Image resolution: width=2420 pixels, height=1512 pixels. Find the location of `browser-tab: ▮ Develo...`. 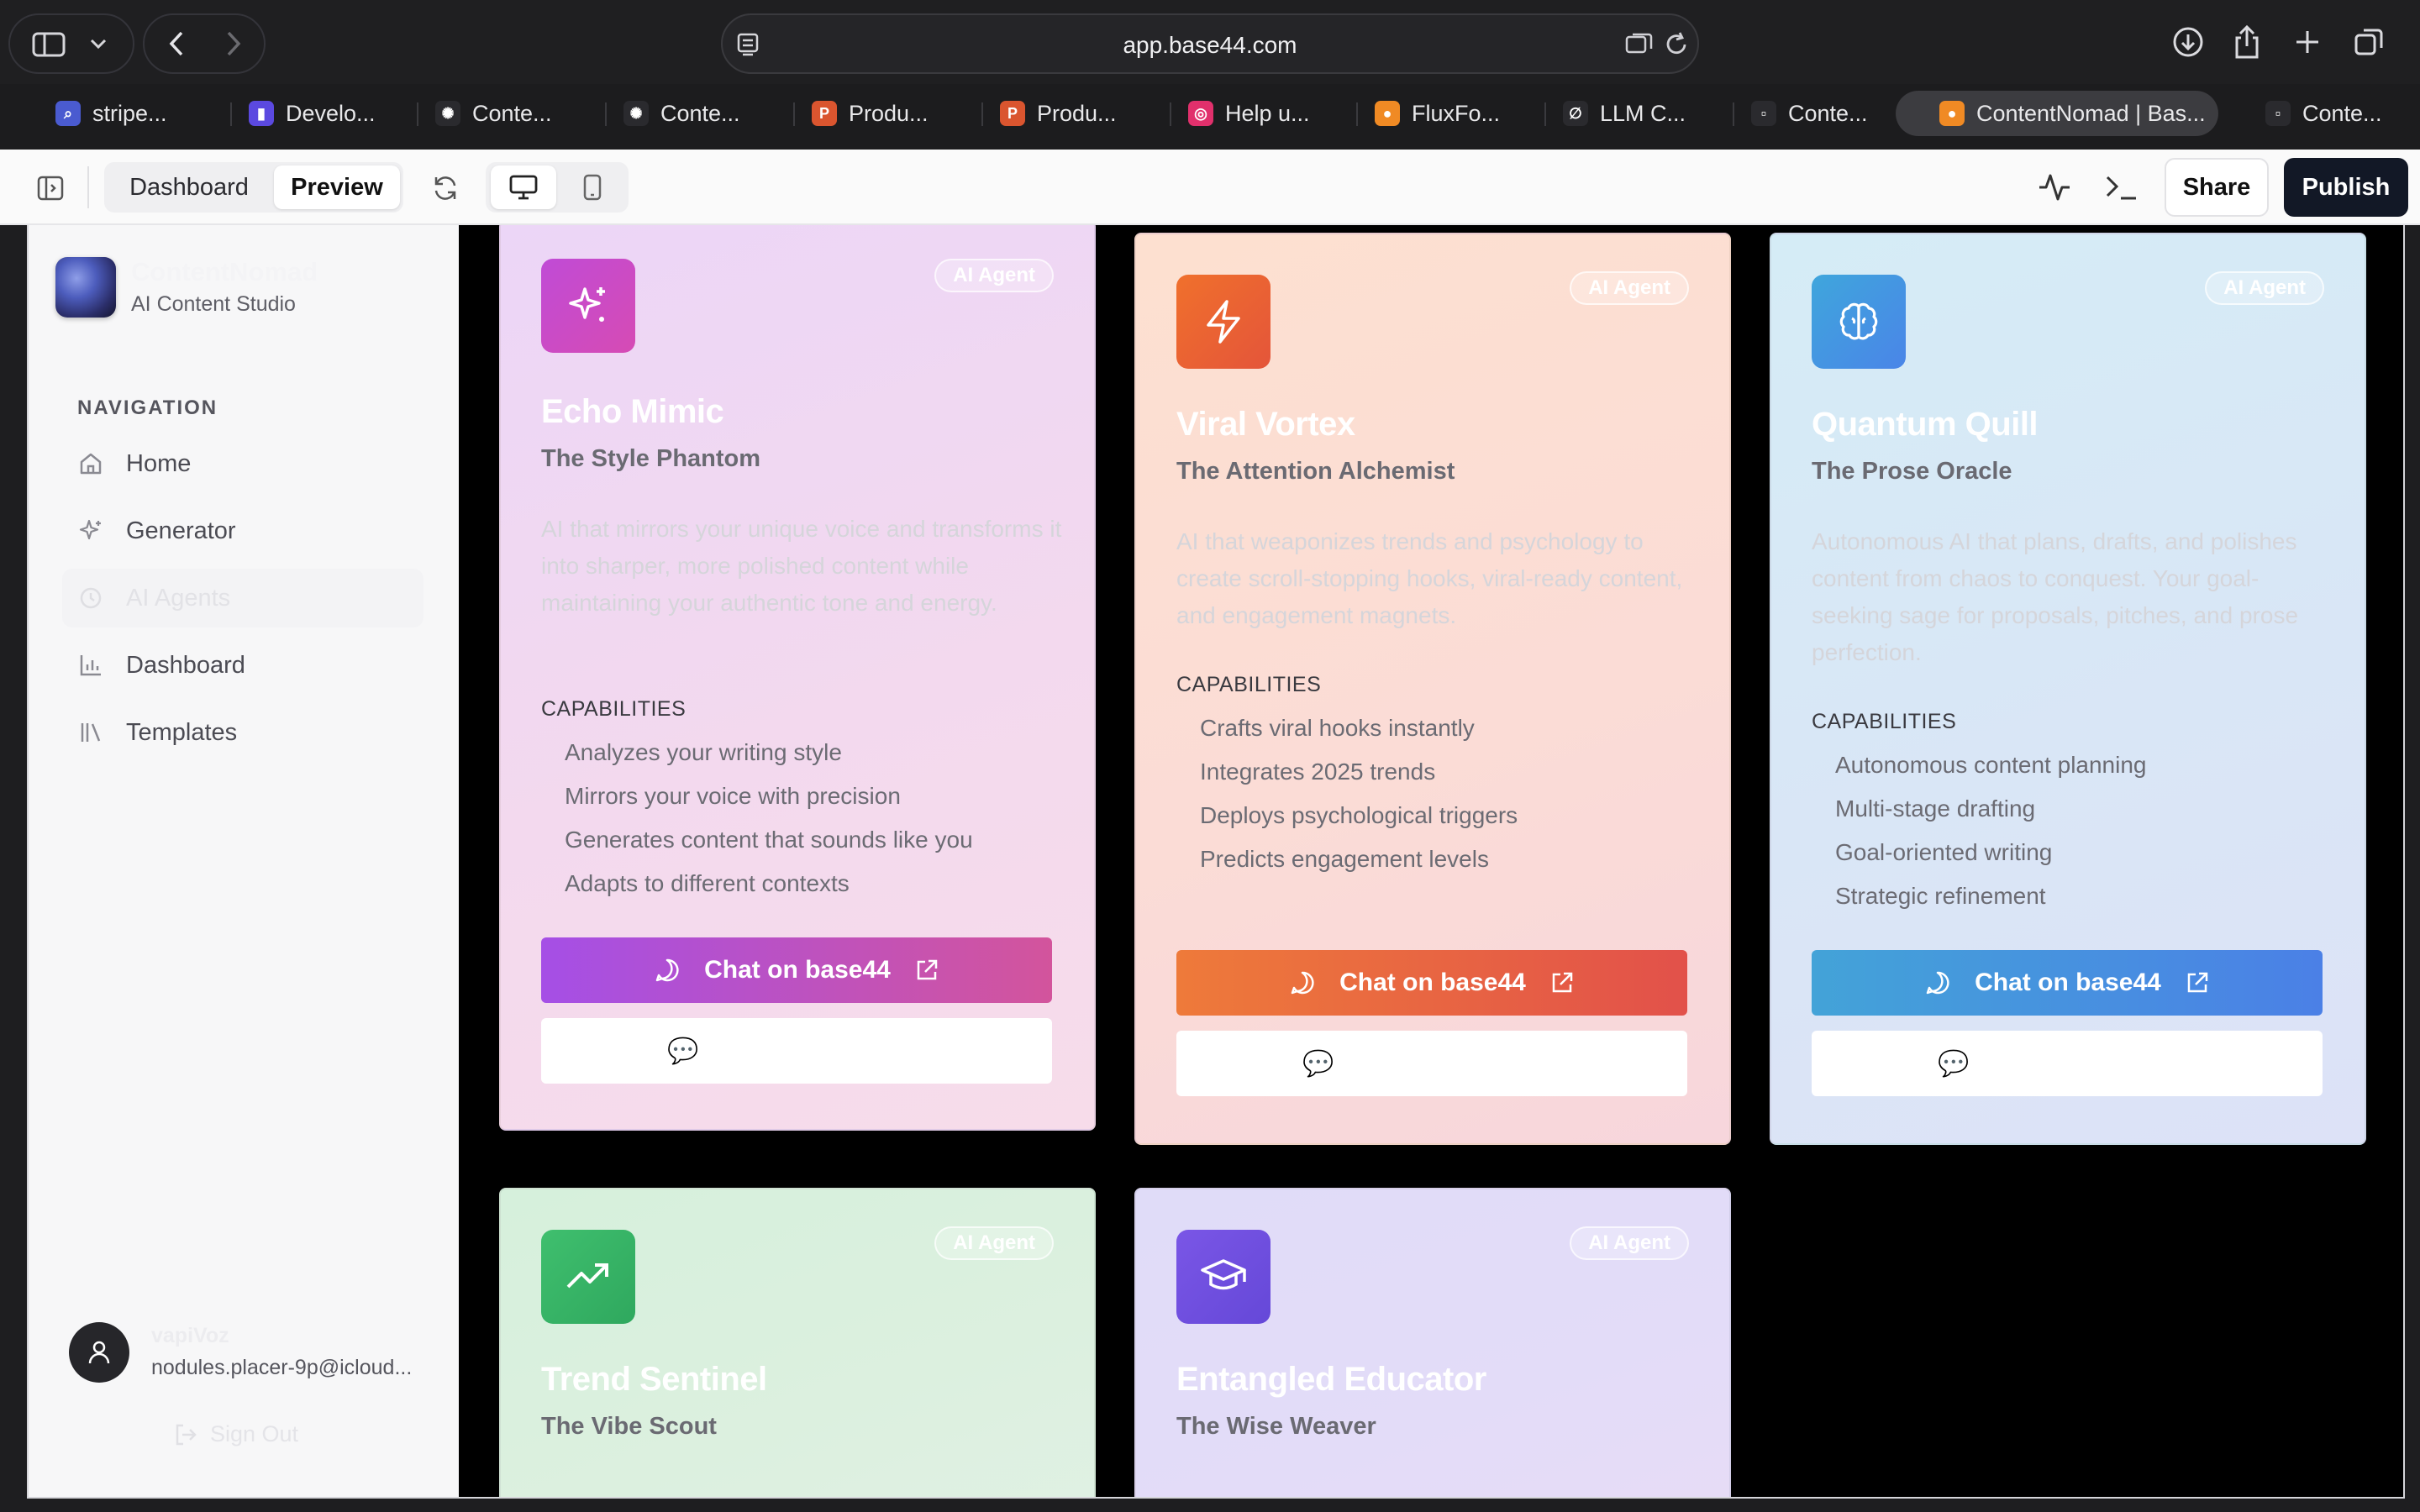

browser-tab: ▮ Develo... is located at coordinates (321, 113).